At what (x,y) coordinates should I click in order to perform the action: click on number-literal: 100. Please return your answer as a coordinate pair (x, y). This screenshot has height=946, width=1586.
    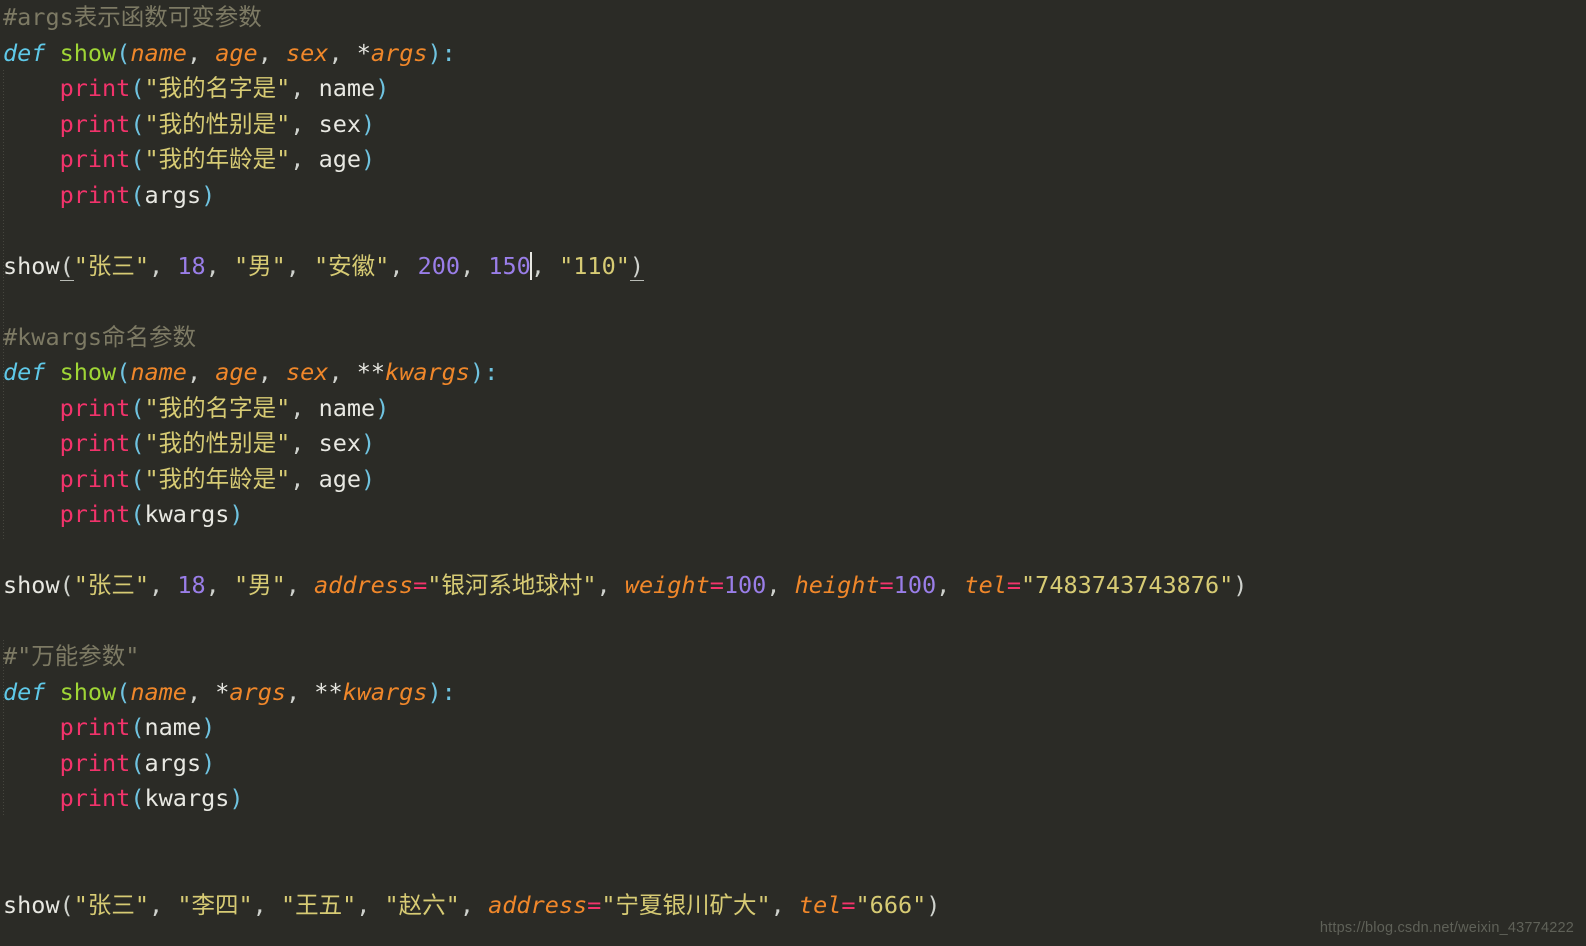
    Looking at the image, I should click on (745, 585).